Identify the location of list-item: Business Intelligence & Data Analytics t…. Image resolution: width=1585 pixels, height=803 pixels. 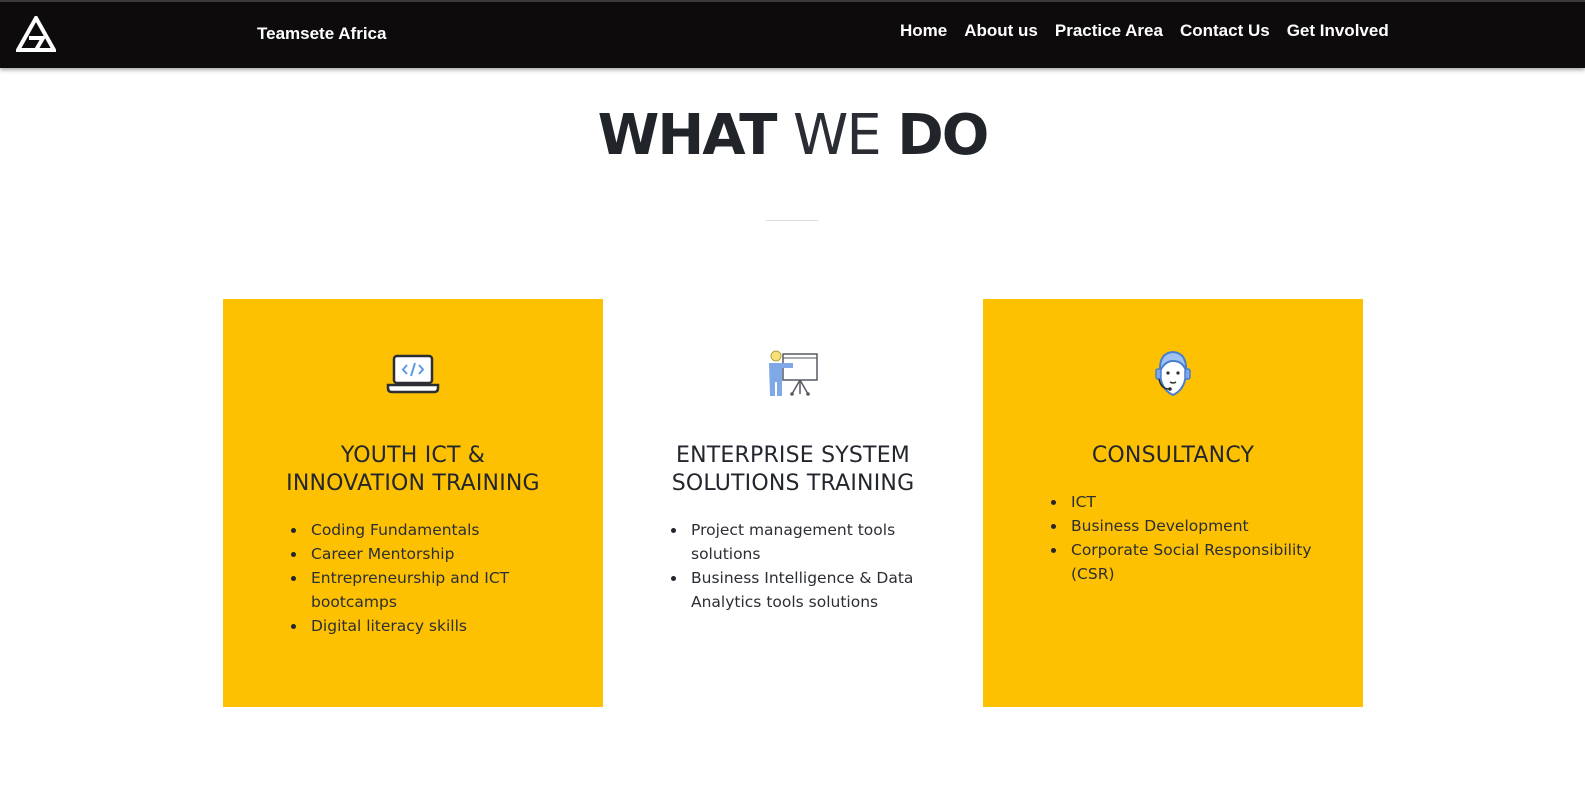
(811, 590).